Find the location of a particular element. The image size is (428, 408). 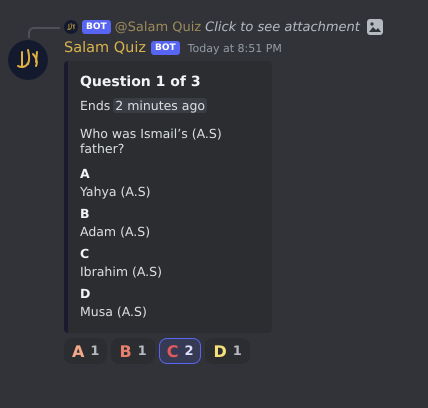

option-text: Ibrahim (A.S) is located at coordinates (121, 271).